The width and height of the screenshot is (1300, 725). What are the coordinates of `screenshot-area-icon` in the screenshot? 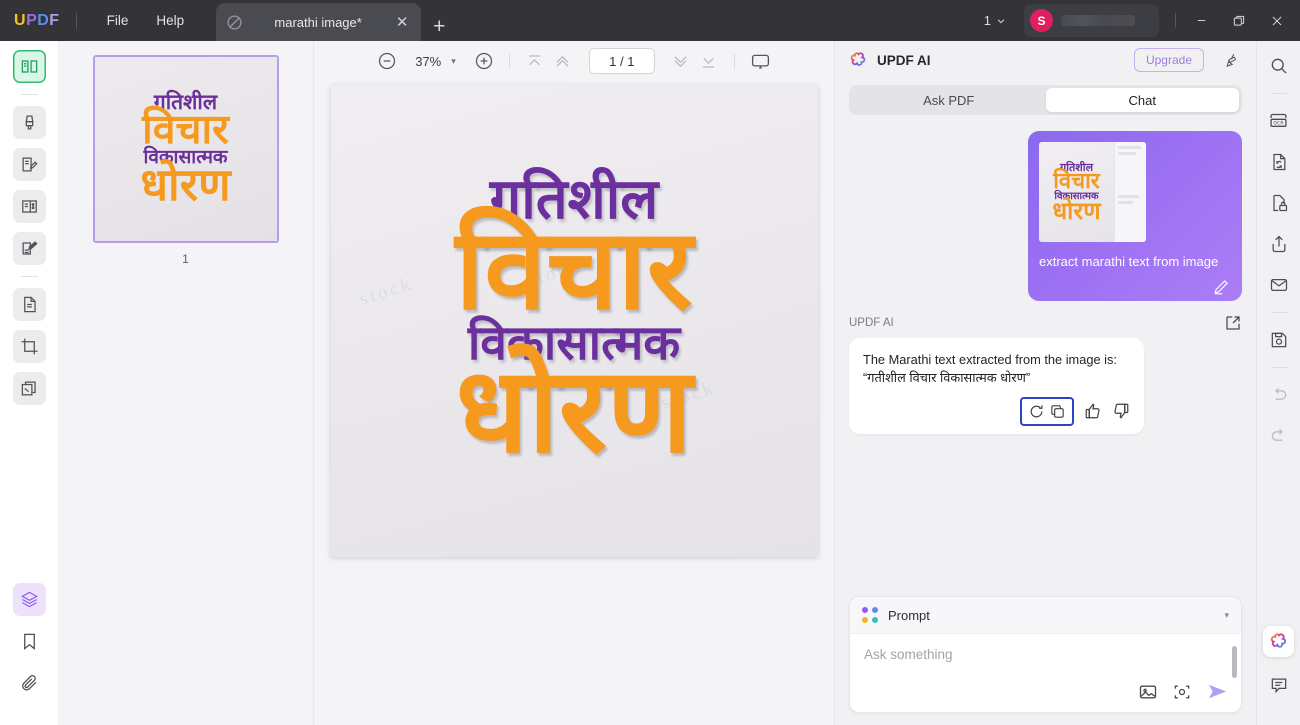 It's located at (1182, 692).